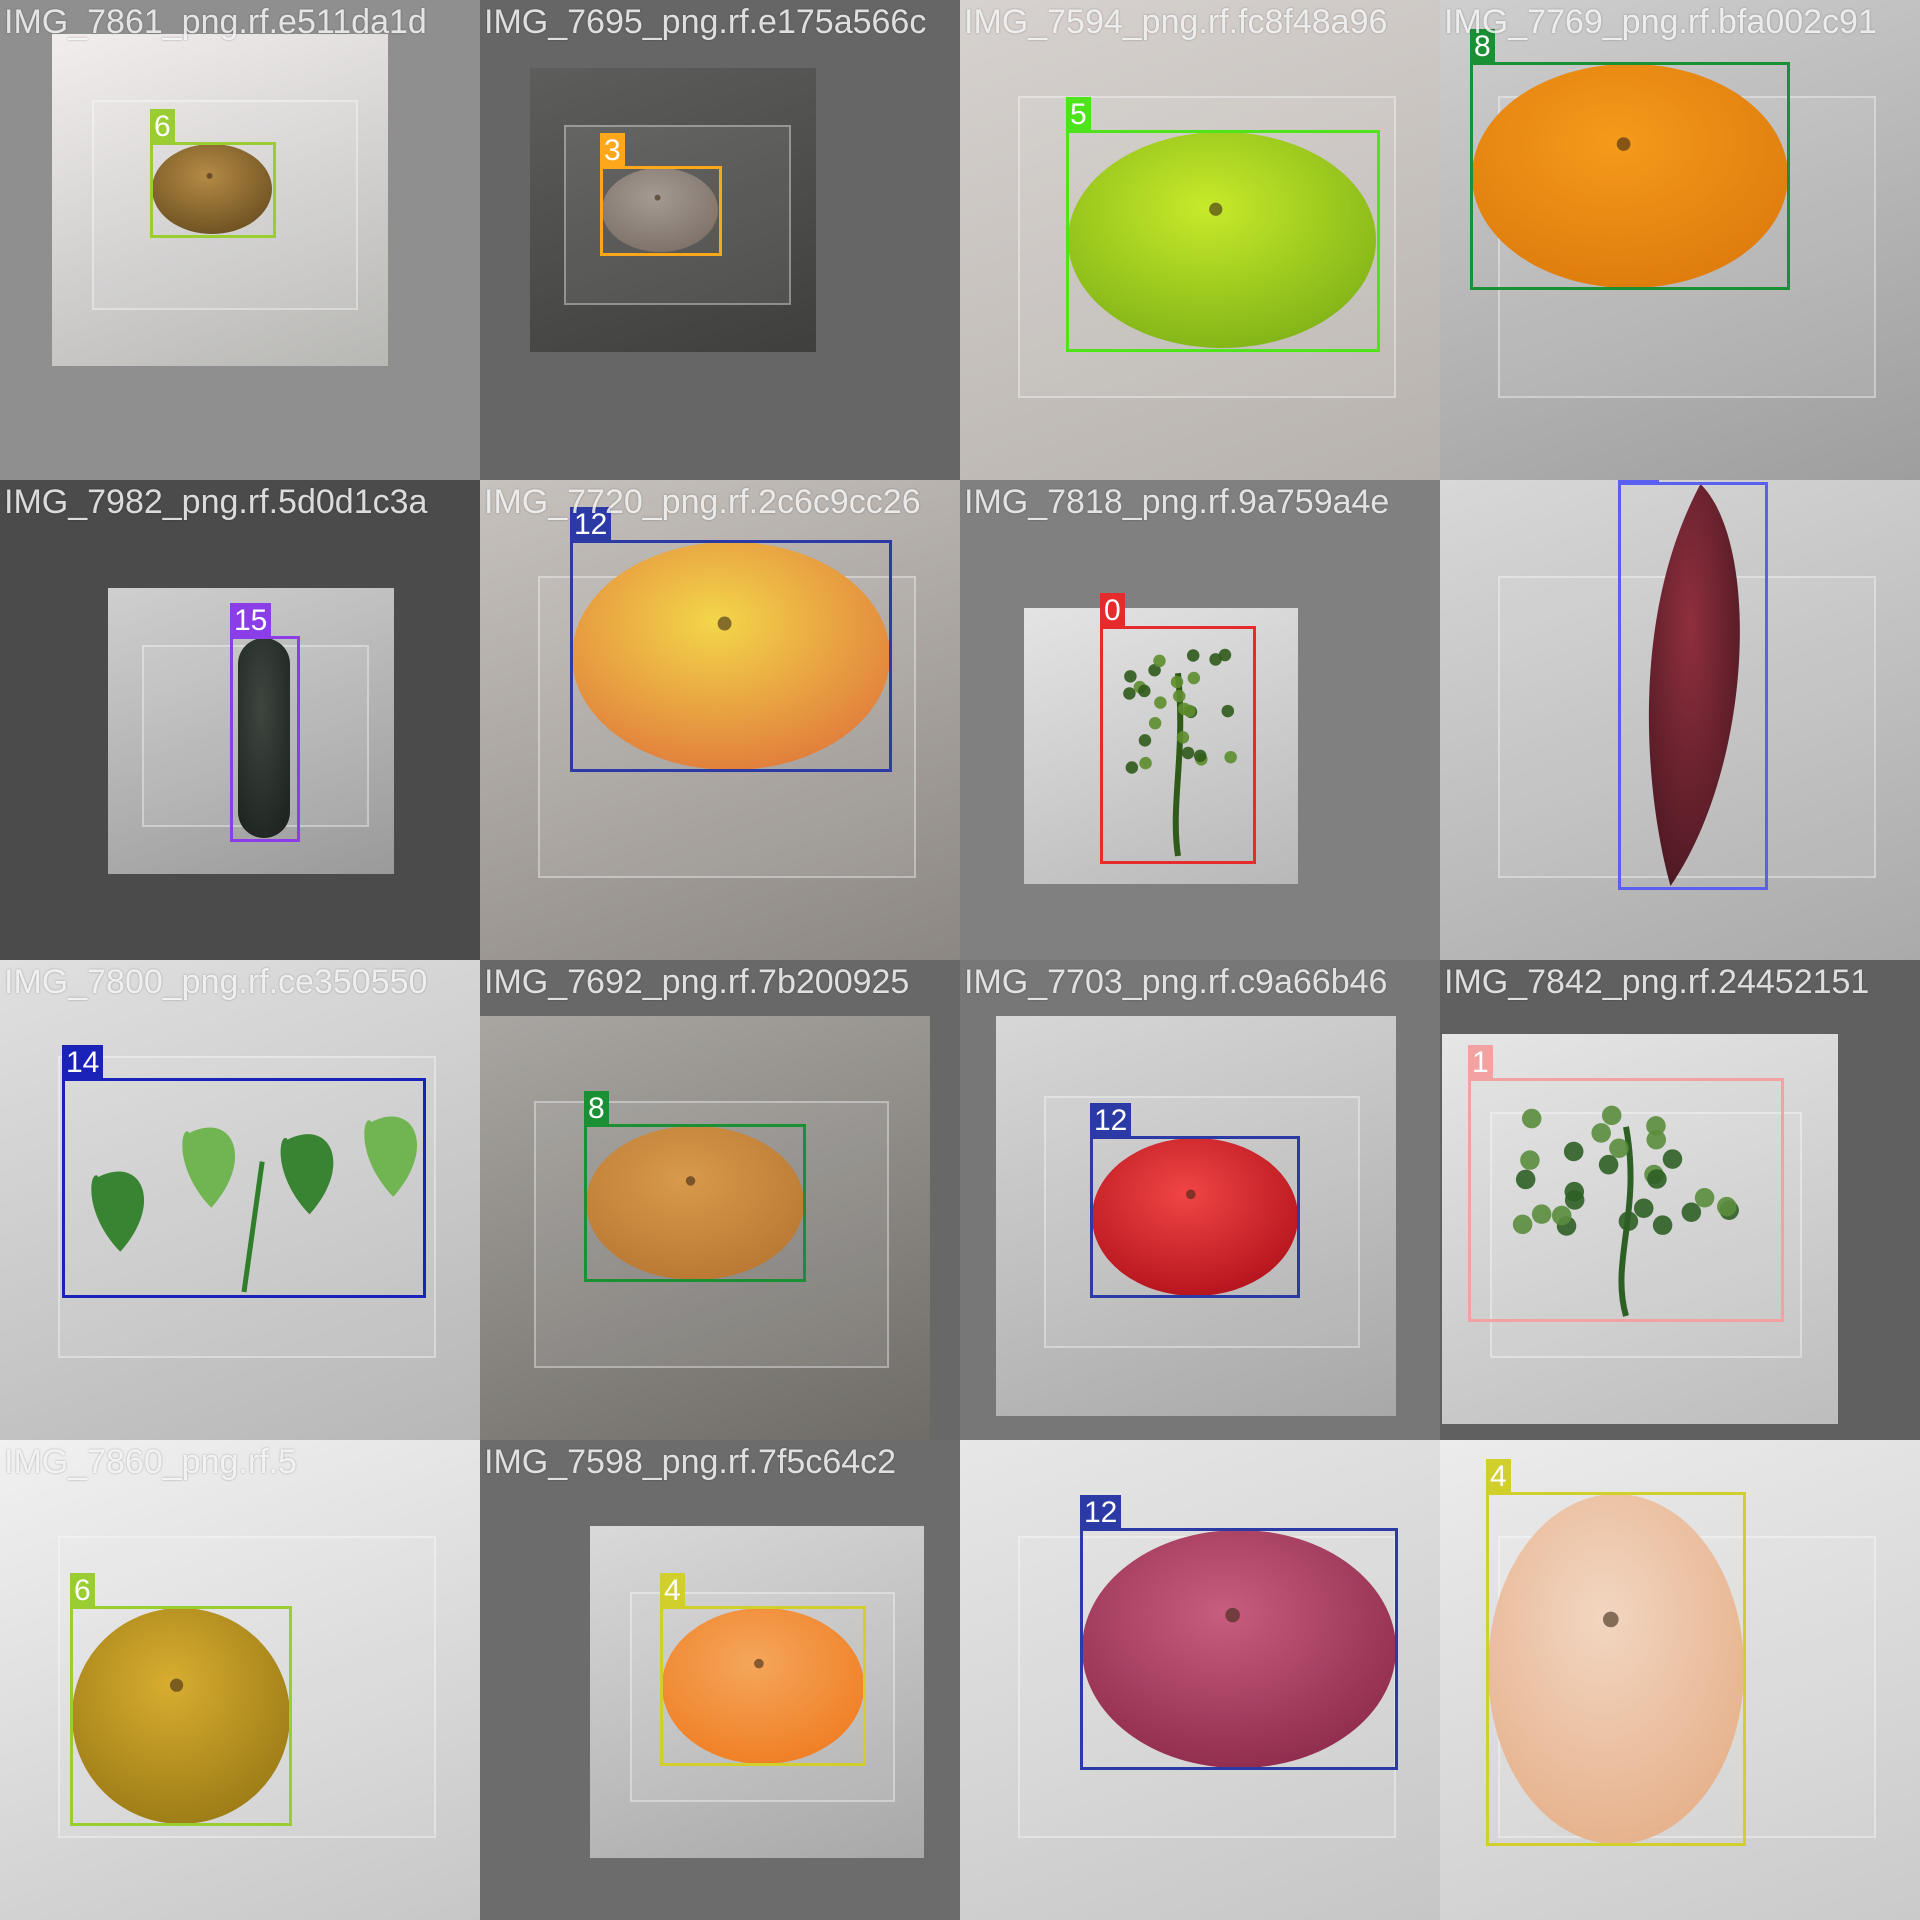 The image size is (1920, 1920). What do you see at coordinates (702, 502) in the screenshot?
I see `tile-filename: IMG_7720_png.rf.2c6c9cc26` at bounding box center [702, 502].